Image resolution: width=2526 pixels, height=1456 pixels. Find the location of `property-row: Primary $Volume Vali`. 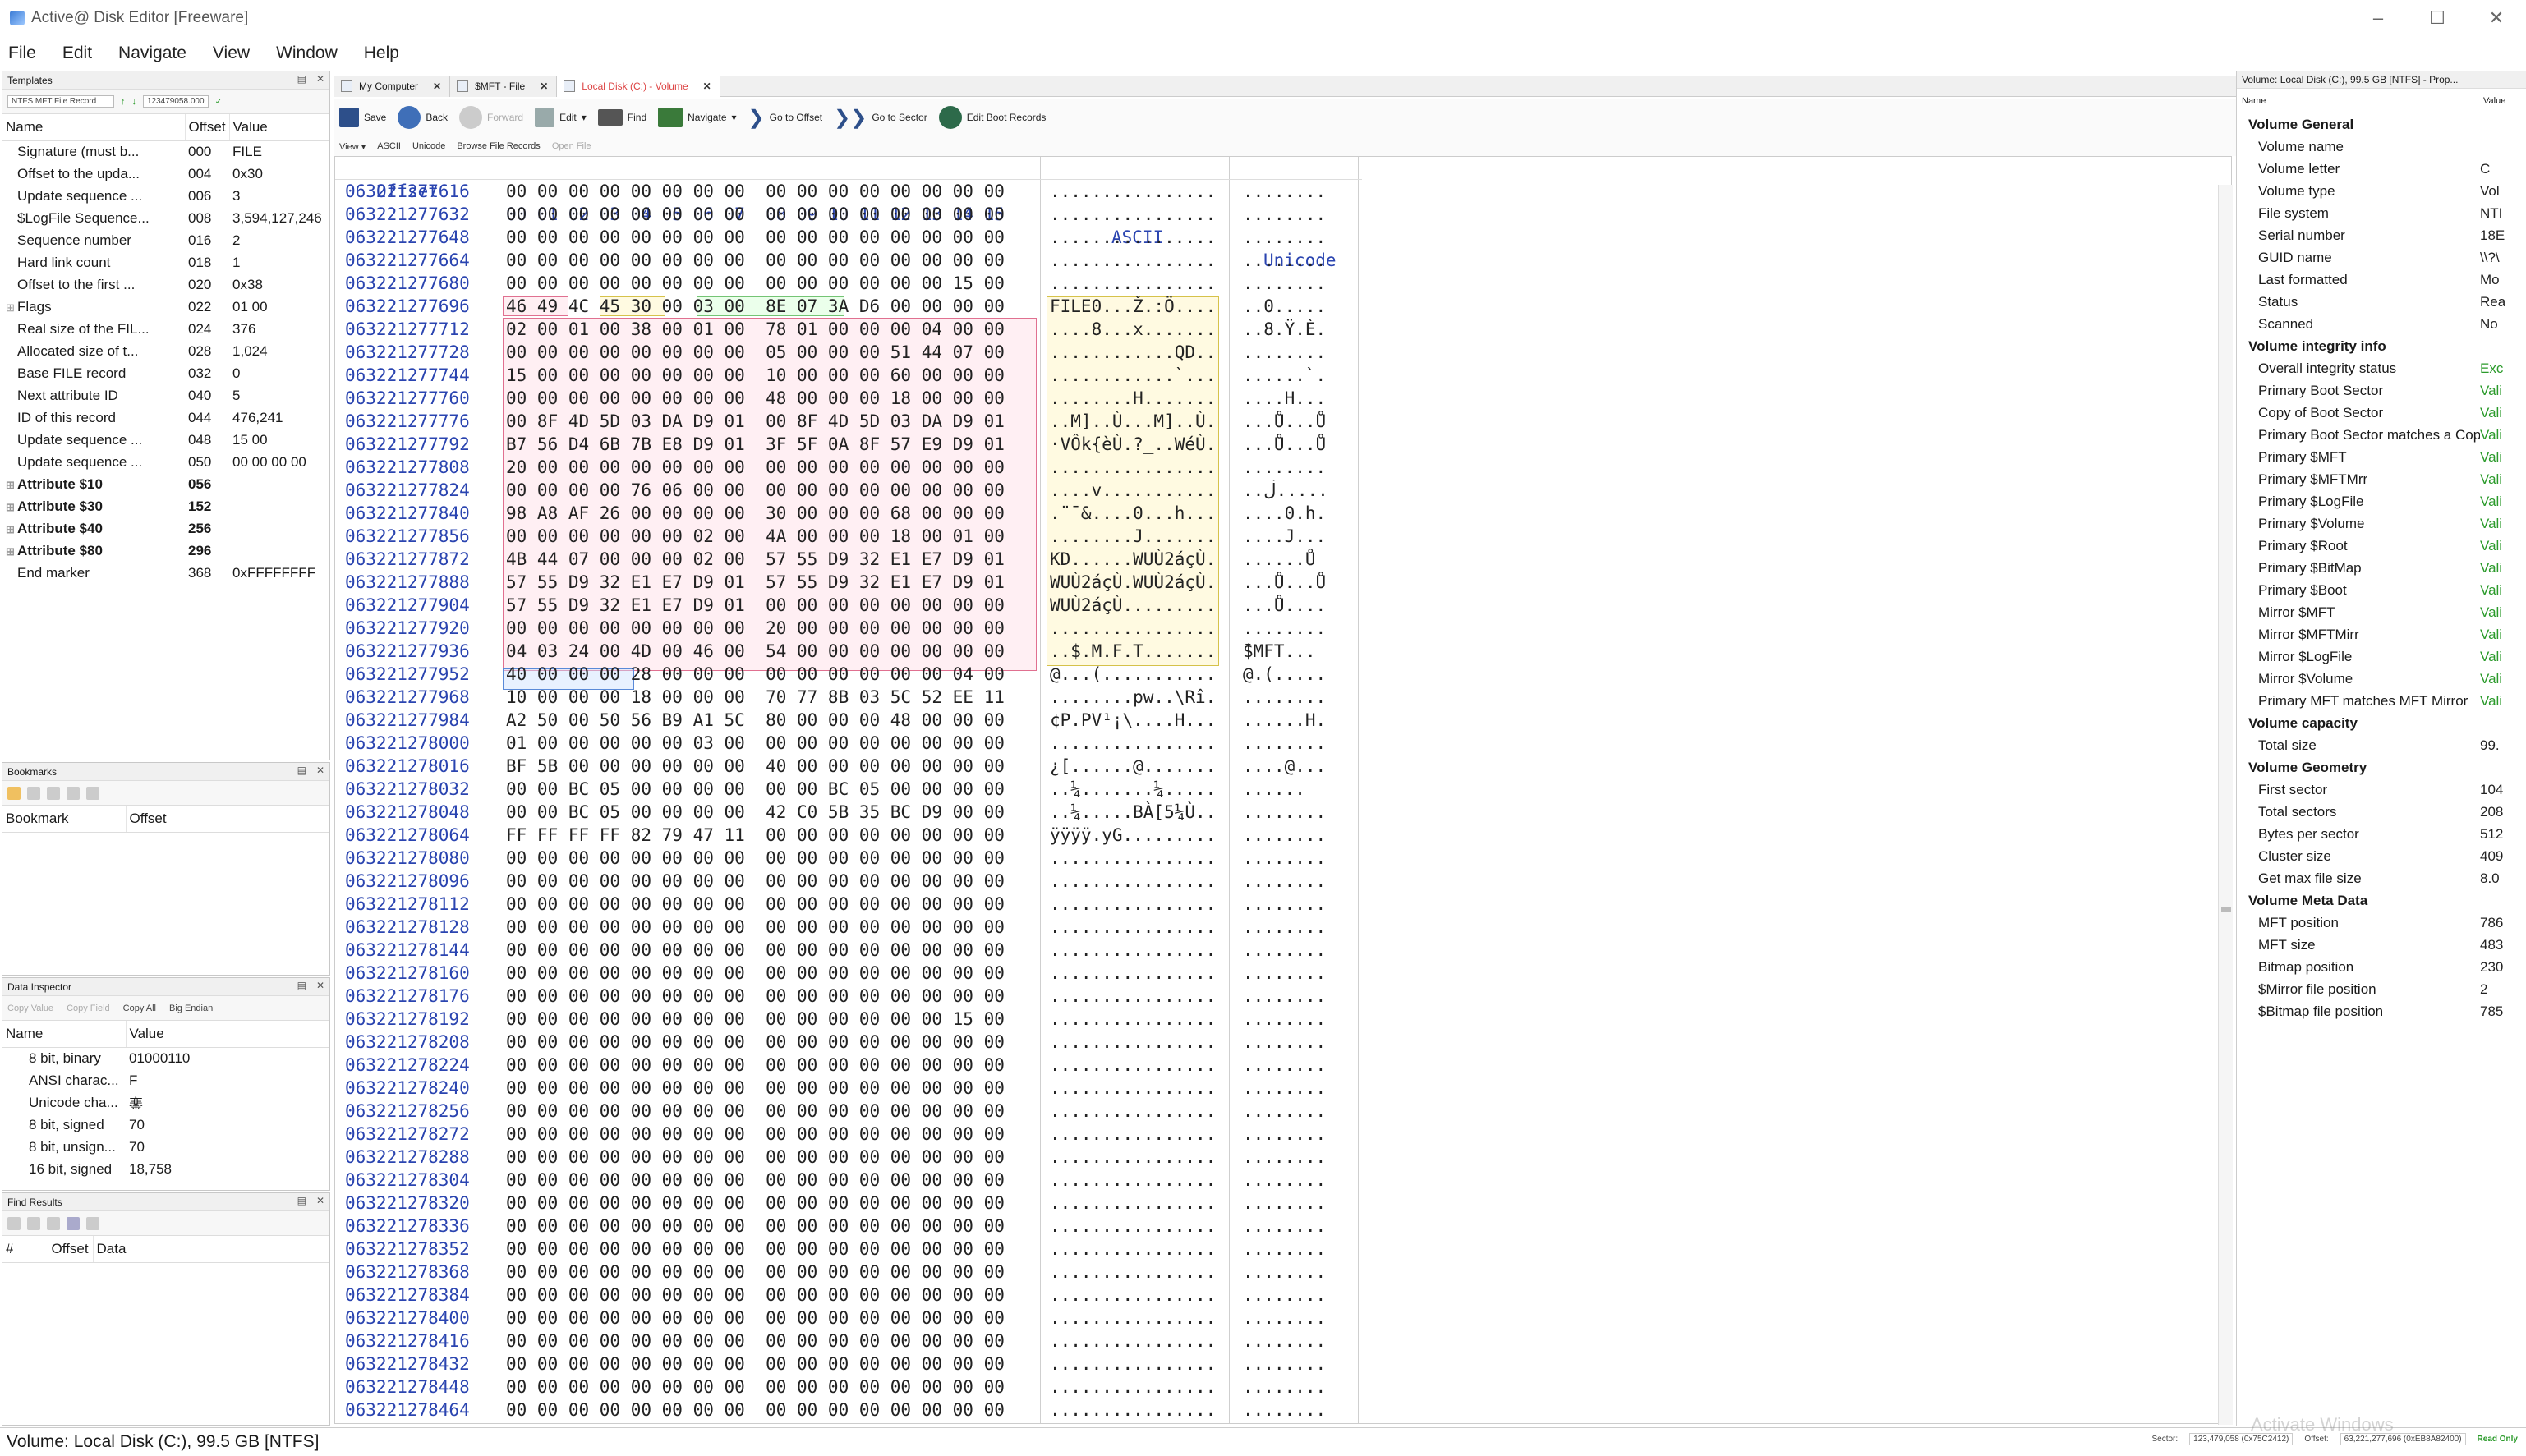

property-row: Primary $Volume Vali is located at coordinates (2381, 523).